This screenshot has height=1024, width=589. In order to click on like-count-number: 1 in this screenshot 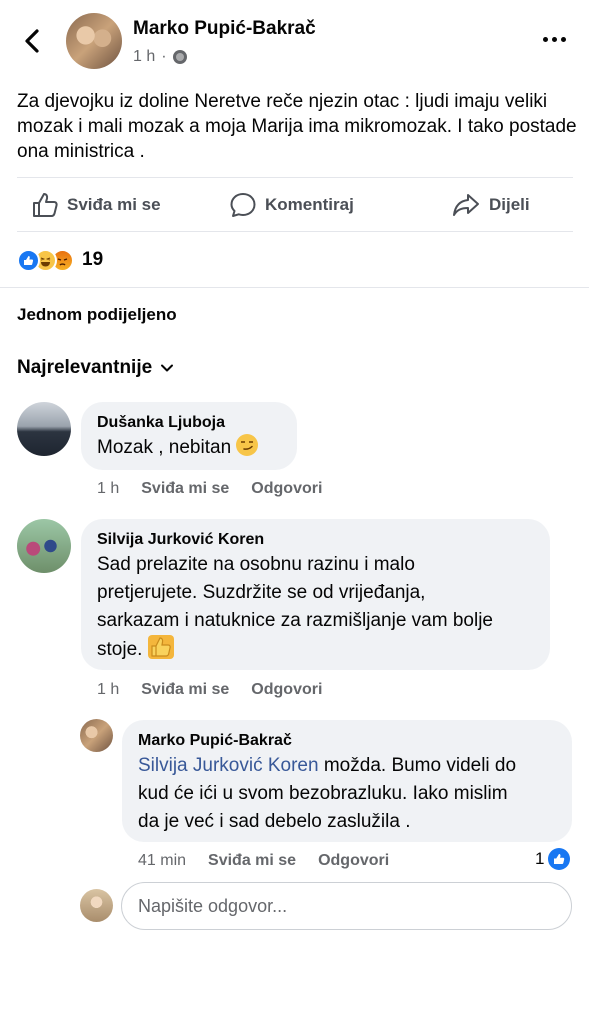, I will do `click(540, 858)`.